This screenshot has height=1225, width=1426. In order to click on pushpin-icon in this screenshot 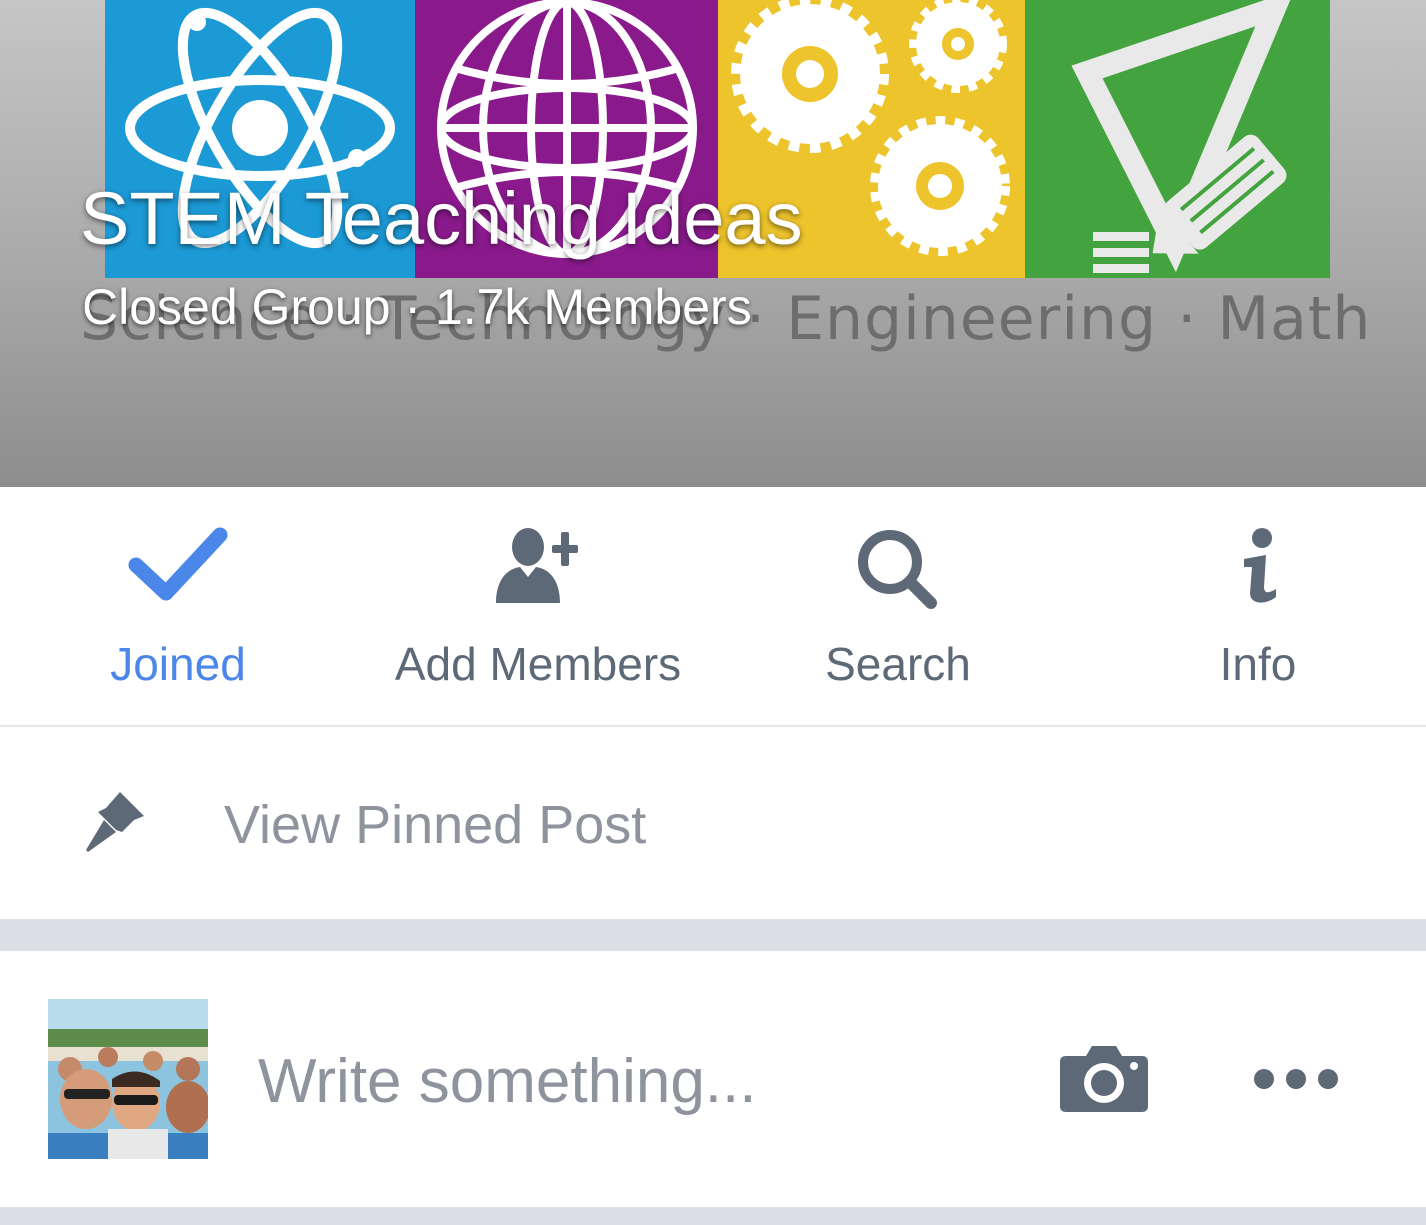, I will do `click(115, 822)`.